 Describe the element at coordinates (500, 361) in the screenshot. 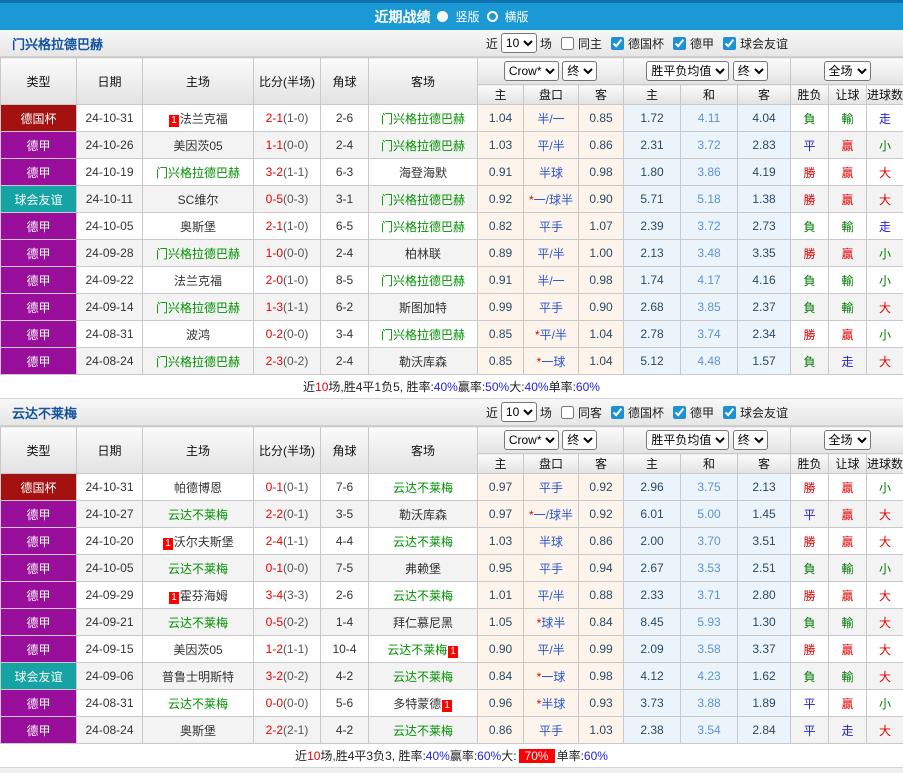

I see `odds-home-value: 0.85` at that location.